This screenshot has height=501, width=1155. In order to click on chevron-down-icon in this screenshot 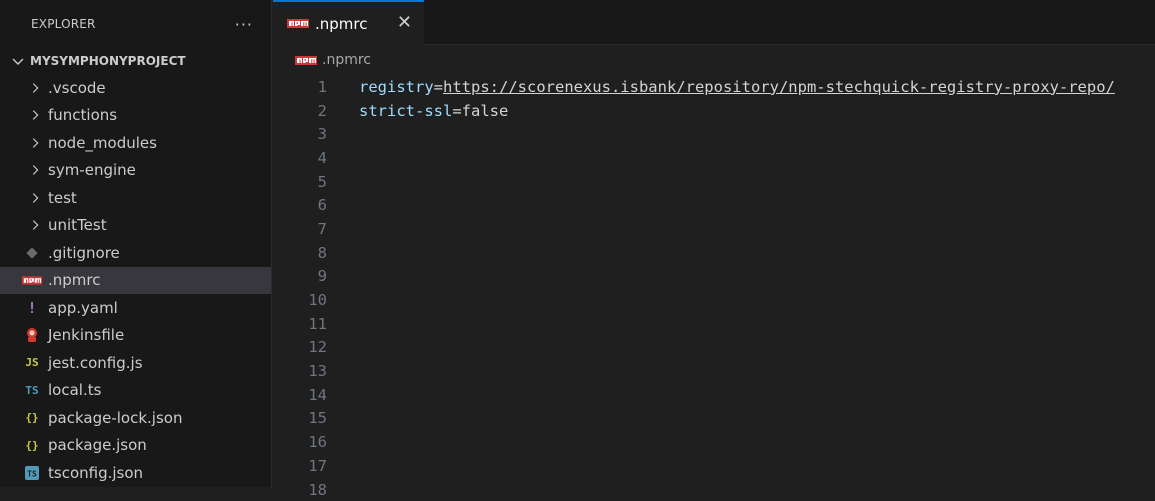, I will do `click(18, 61)`.